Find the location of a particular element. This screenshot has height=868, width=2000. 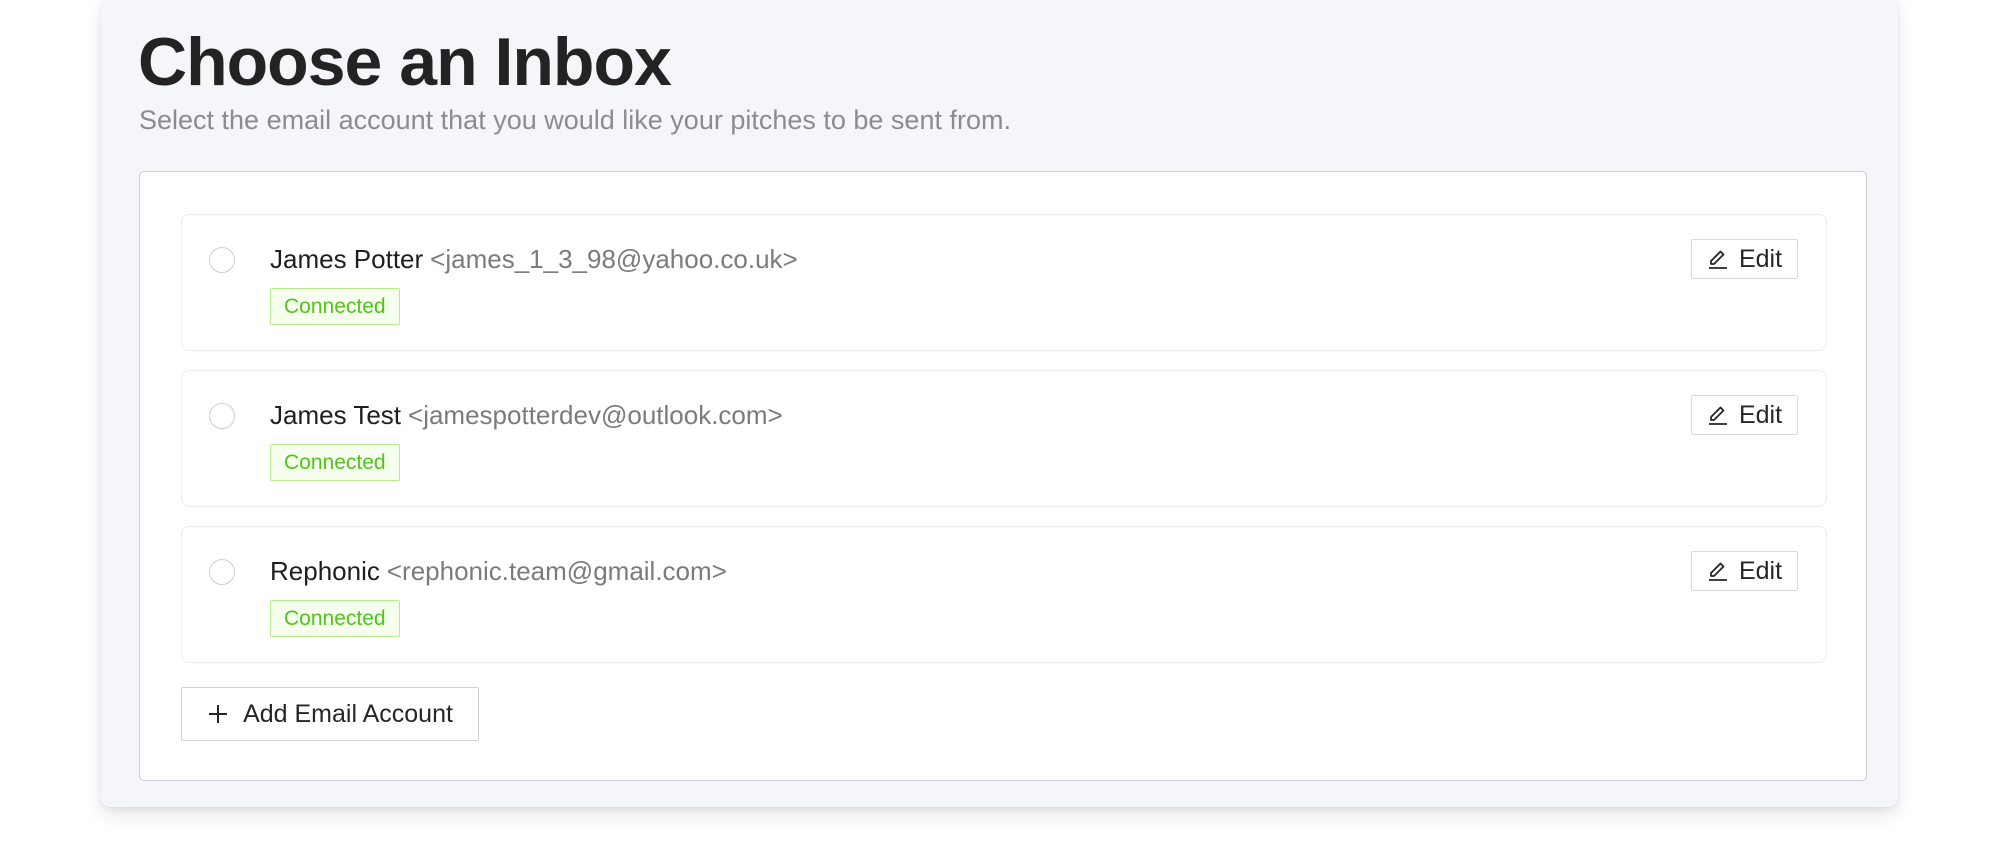

account-email: <rephonic.team@gmail.com> is located at coordinates (556, 571).